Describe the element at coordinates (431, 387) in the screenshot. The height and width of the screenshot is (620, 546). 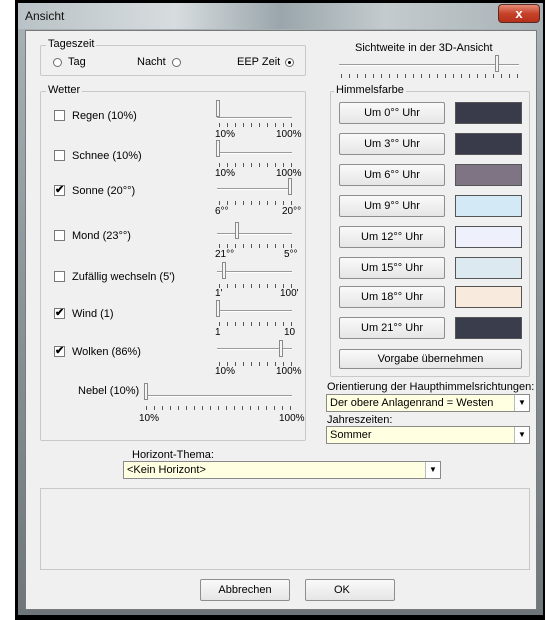
I see `orientierung-label: Orientierung der Haupthimmelsrichtungen:` at that location.